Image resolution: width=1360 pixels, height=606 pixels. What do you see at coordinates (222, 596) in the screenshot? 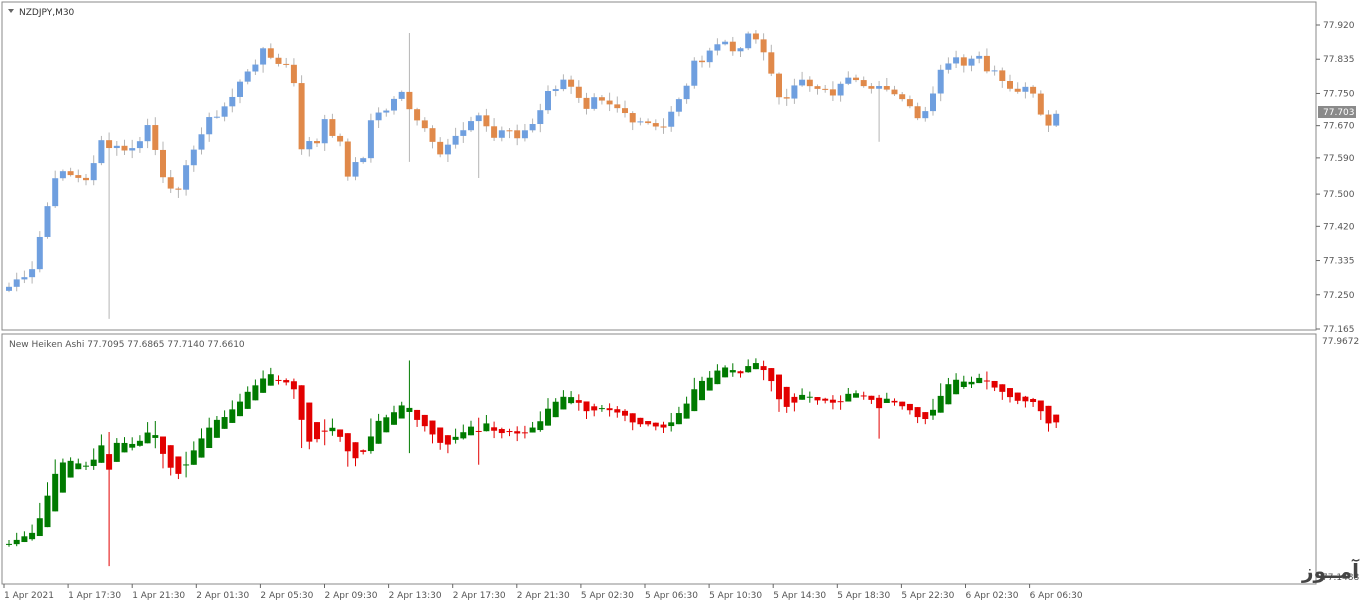
I see `time-tick-label: 2 Apr 01:30` at bounding box center [222, 596].